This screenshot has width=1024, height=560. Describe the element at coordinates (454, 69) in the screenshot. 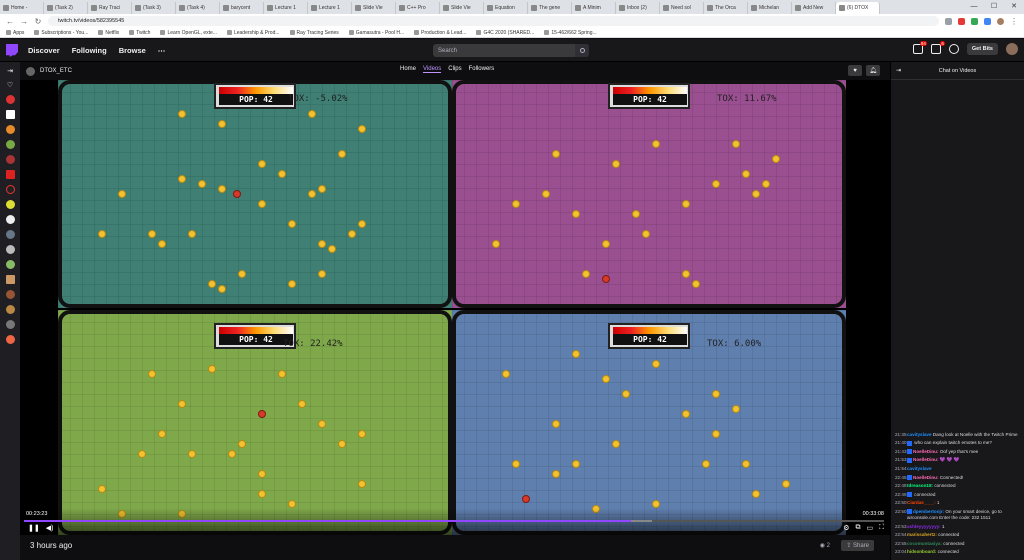

I see `channel-tab-clips: Clips` at that location.